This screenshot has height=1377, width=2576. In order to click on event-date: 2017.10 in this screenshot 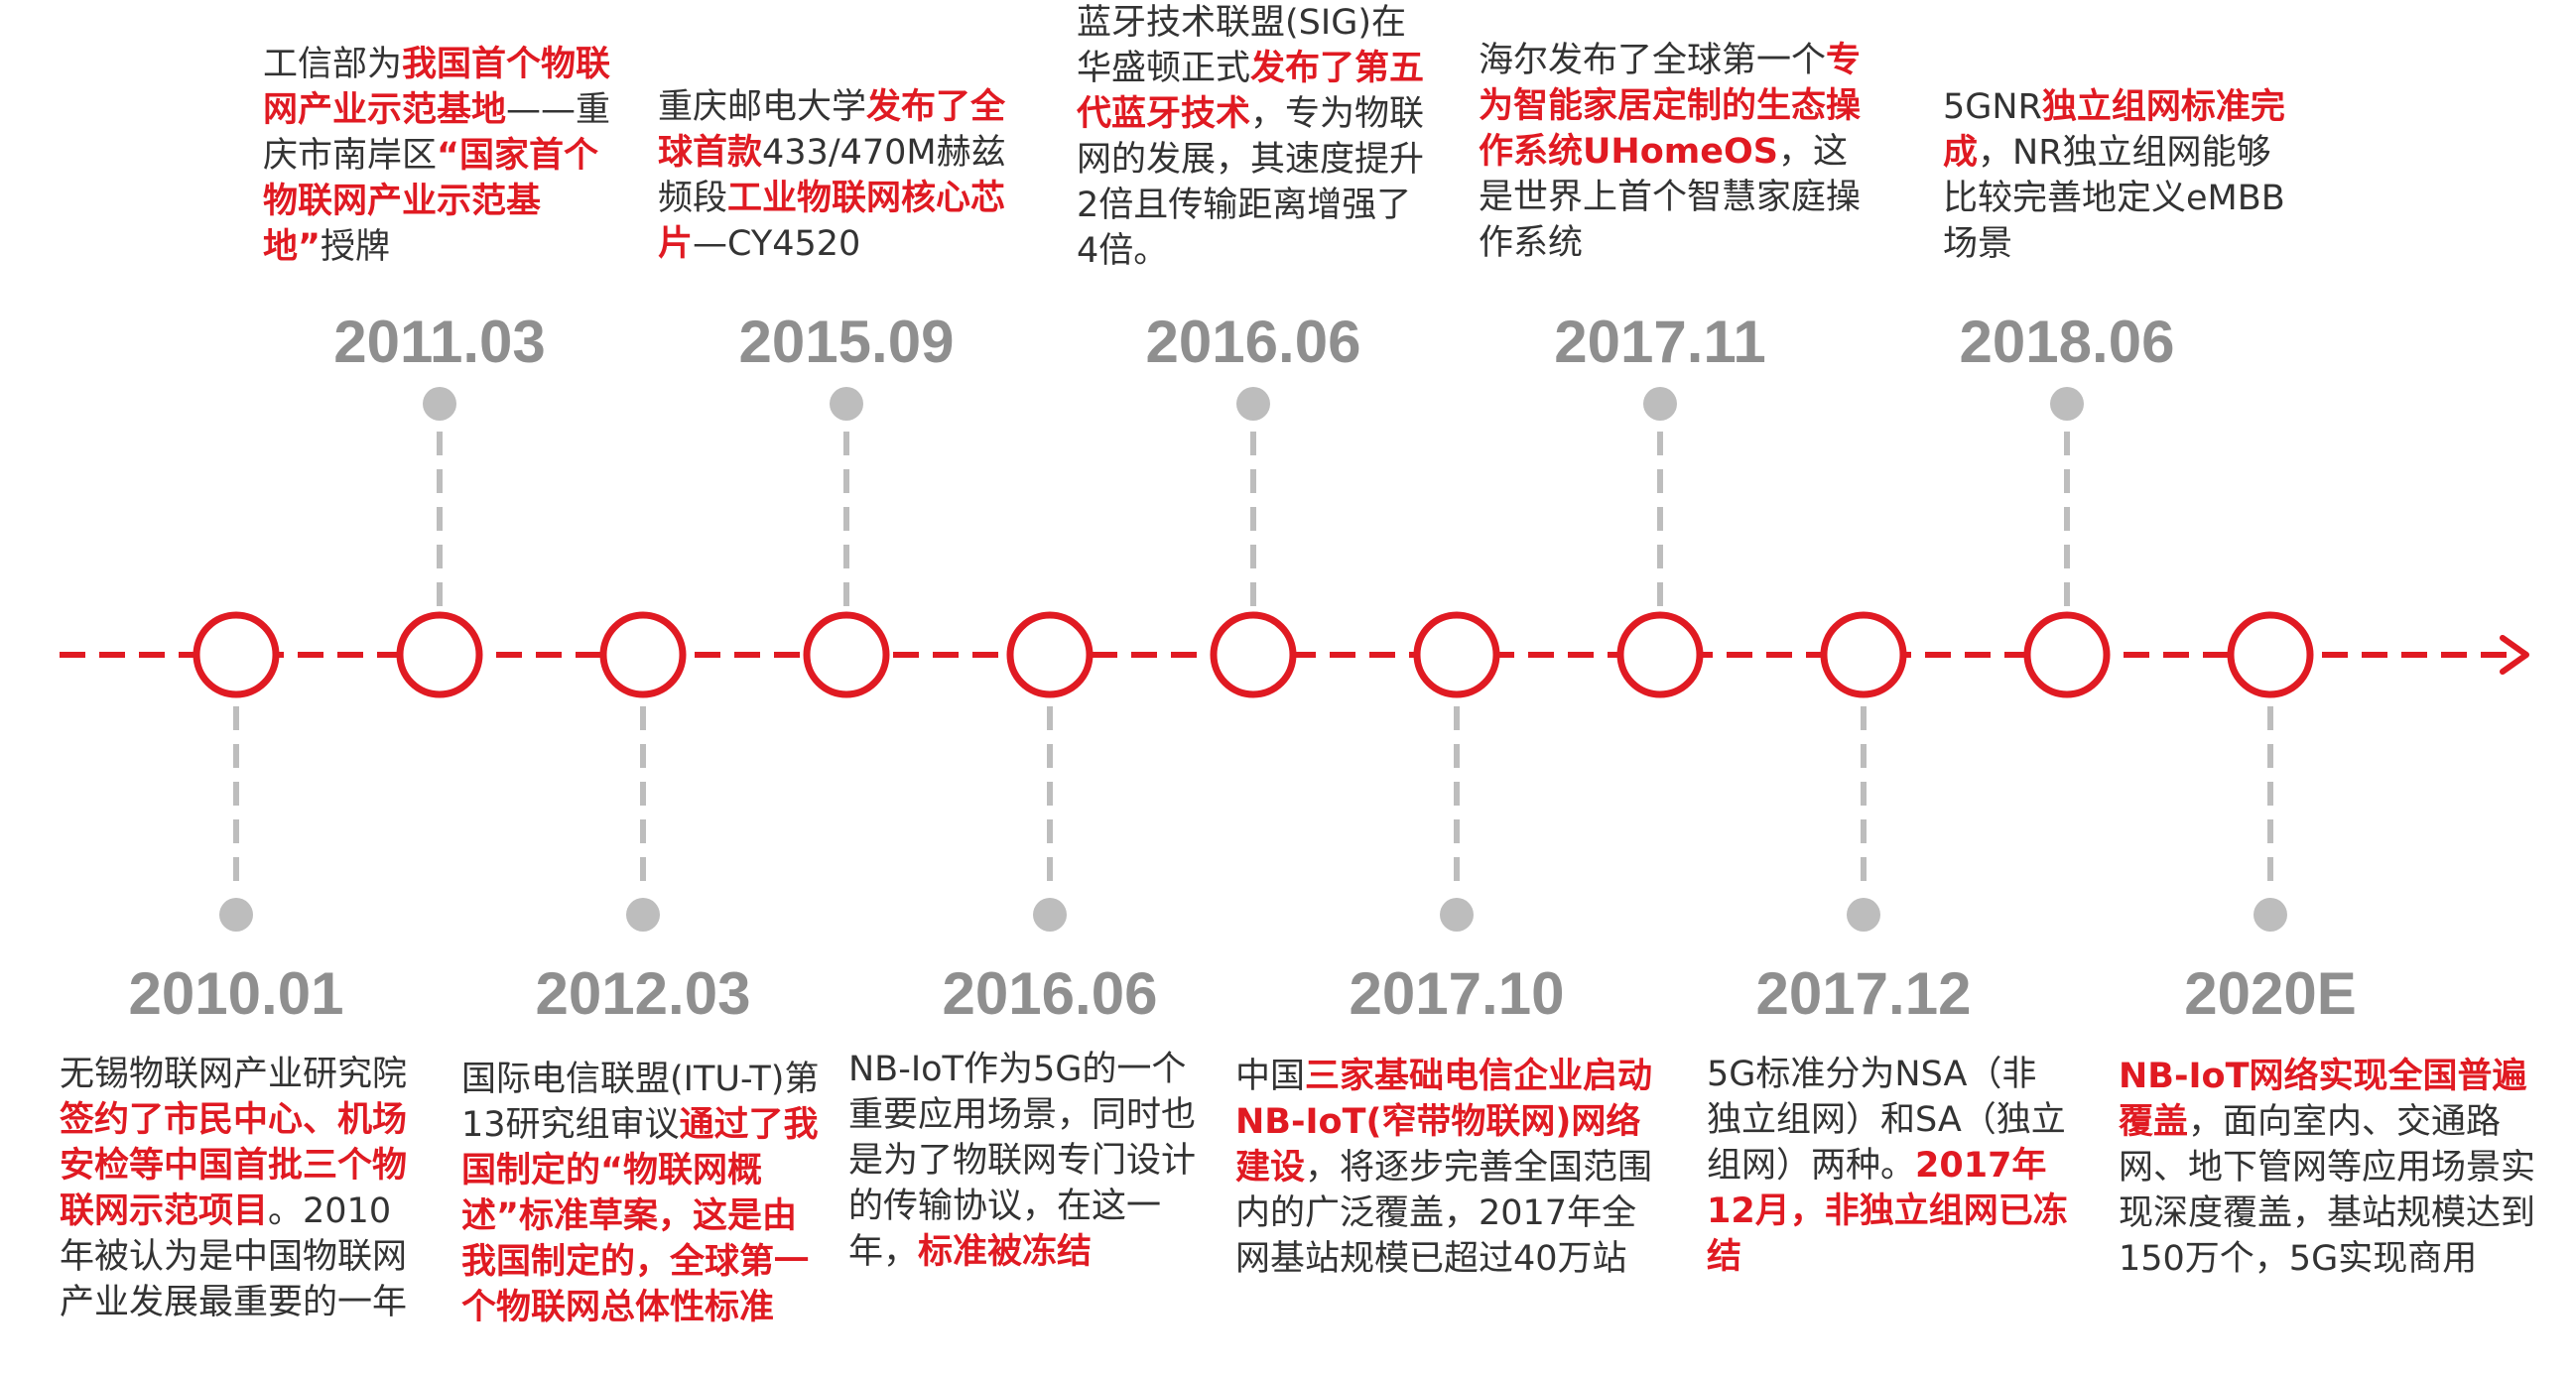, I will do `click(1457, 993)`.